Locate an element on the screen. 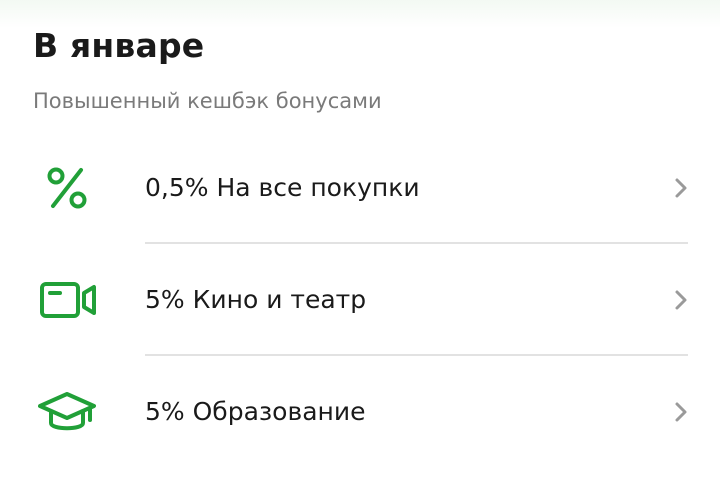 The width and height of the screenshot is (720, 477). page-subtitle: Повышенный кешбэк бонусами is located at coordinates (207, 101).